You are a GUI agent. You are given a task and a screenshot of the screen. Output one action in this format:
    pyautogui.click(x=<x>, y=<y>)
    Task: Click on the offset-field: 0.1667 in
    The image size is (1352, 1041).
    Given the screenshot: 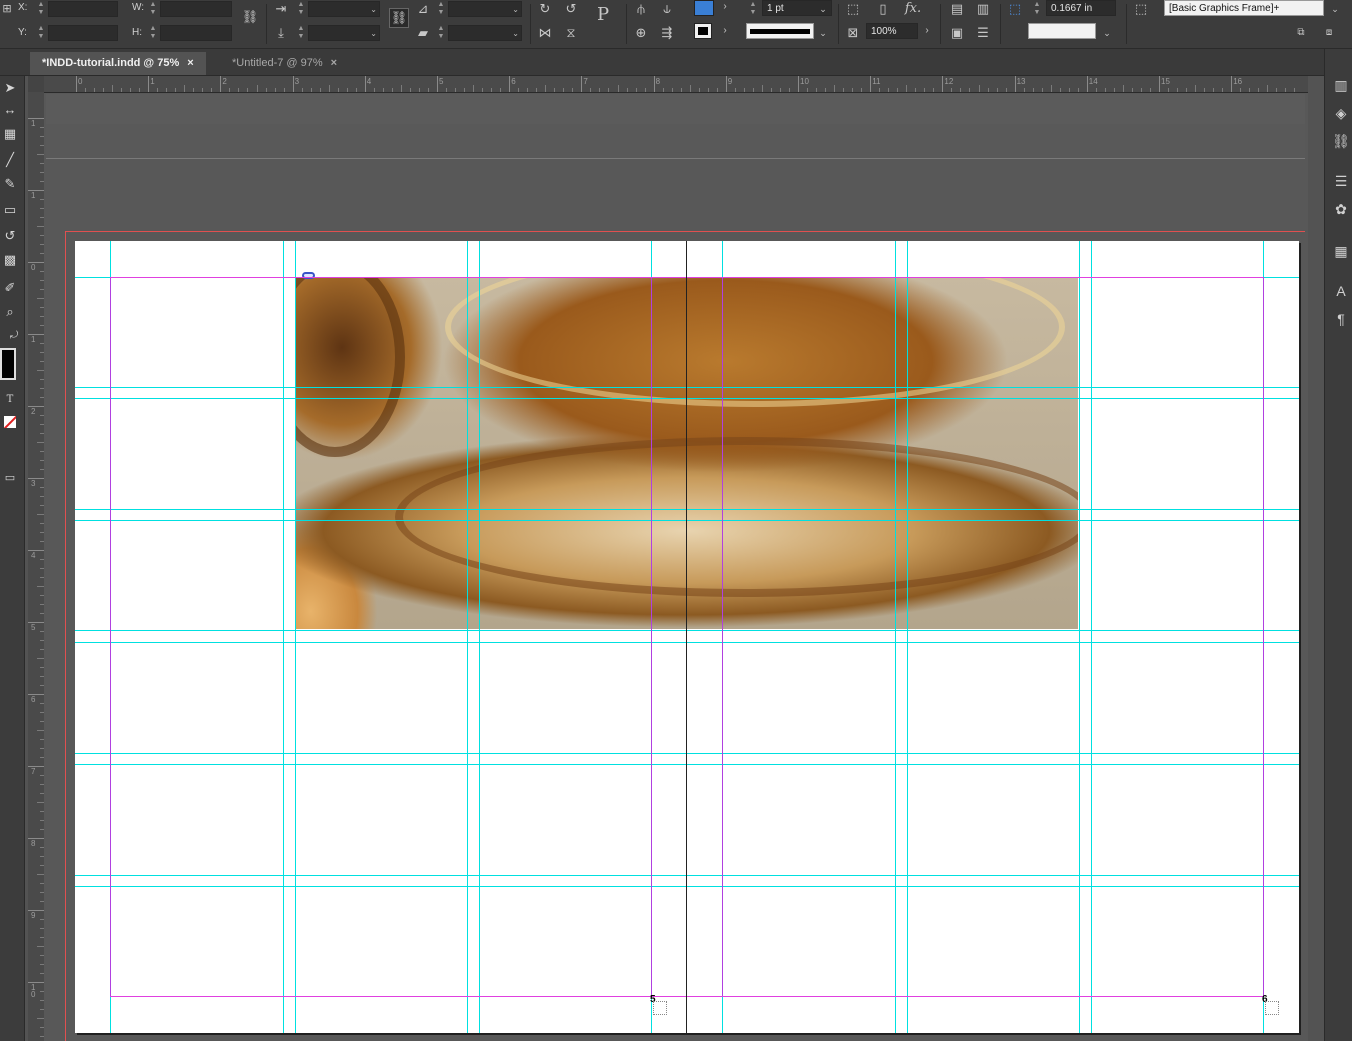 What is the action you would take?
    pyautogui.click(x=1081, y=8)
    